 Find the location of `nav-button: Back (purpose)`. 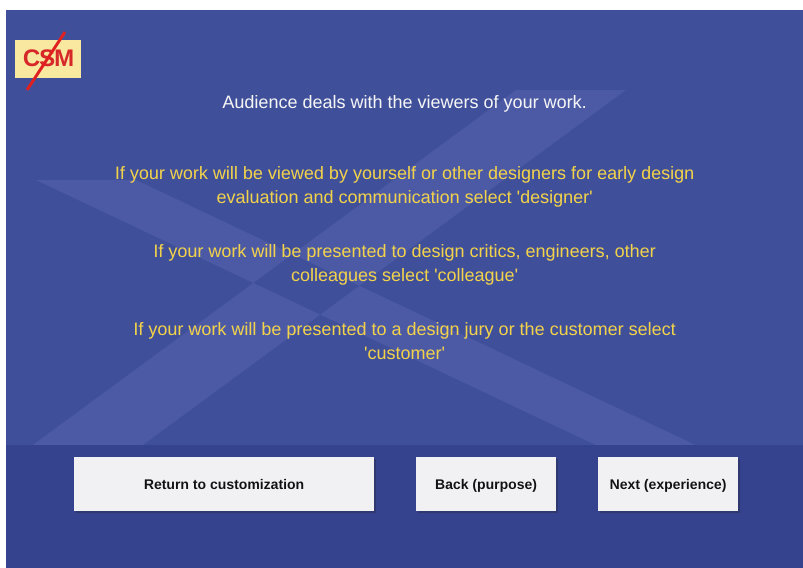

nav-button: Back (purpose) is located at coordinates (486, 484).